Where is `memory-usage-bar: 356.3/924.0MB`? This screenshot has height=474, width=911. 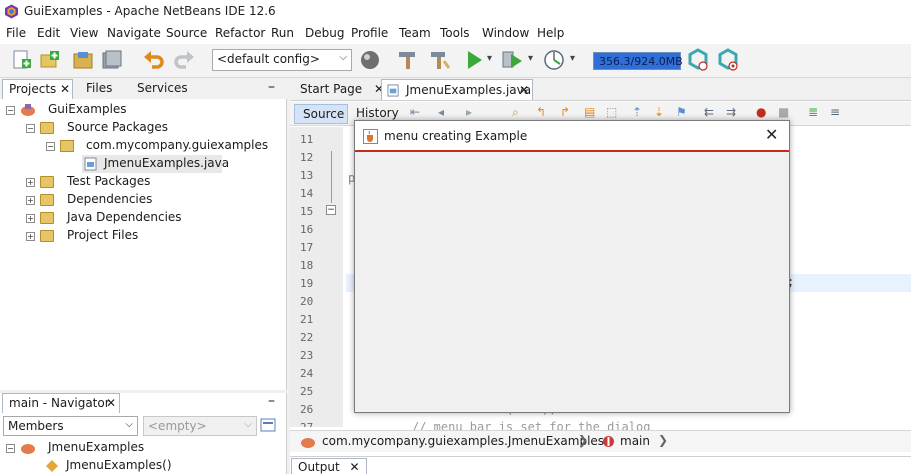
memory-usage-bar: 356.3/924.0MB is located at coordinates (638, 61).